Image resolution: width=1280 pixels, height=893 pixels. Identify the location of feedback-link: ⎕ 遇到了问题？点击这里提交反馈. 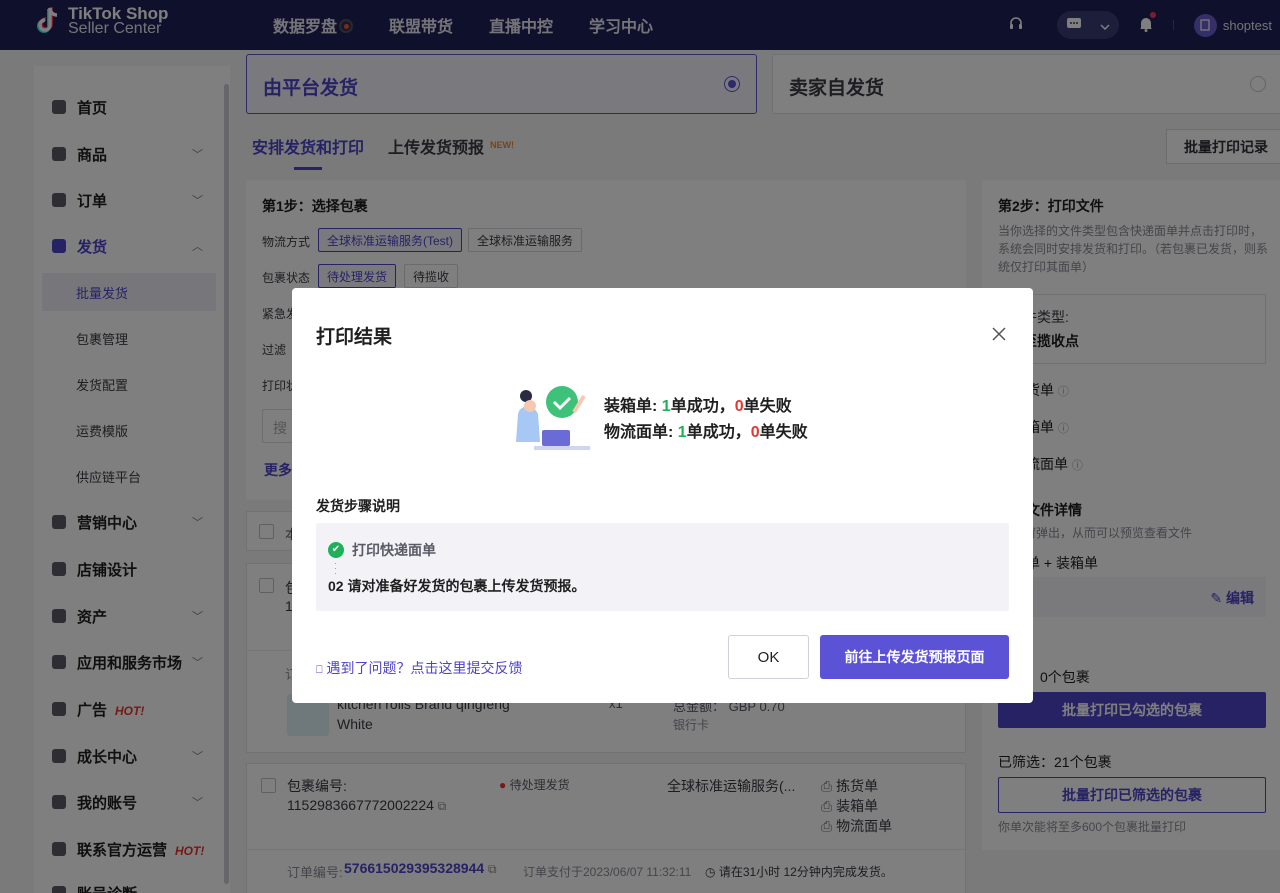
(419, 668).